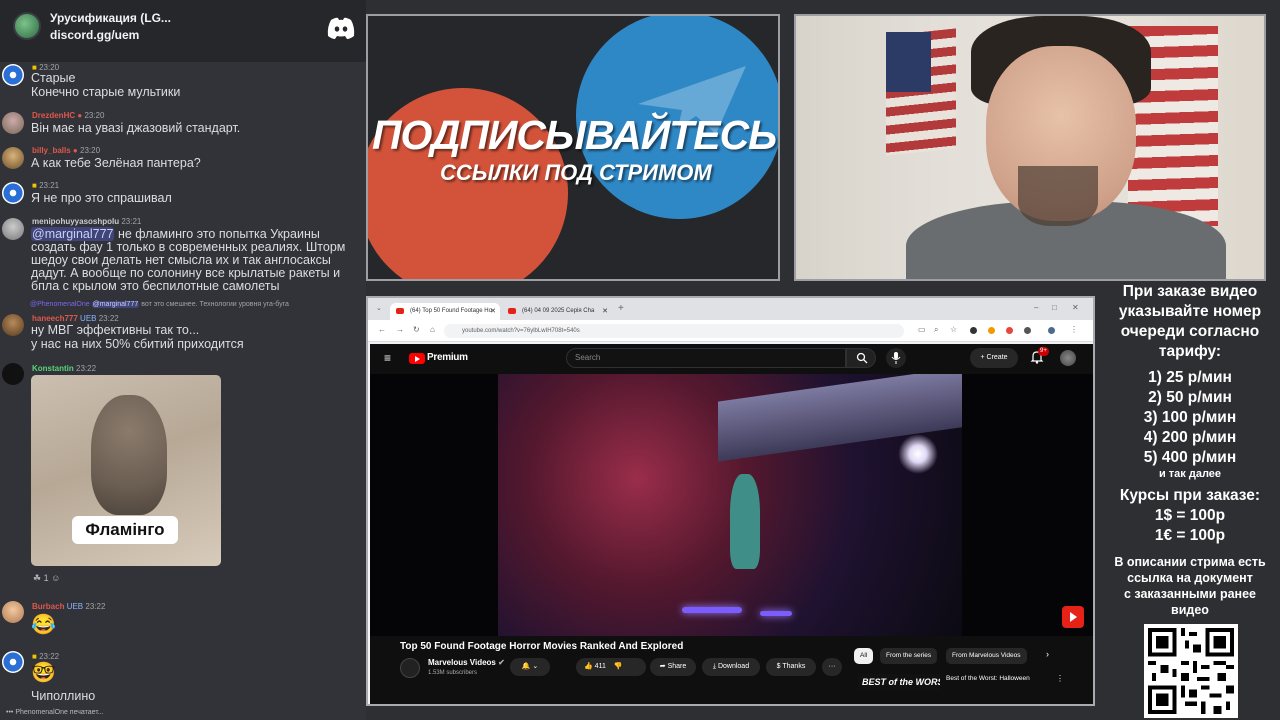 This screenshot has width=1280, height=720. I want to click on reload-icon: ↻, so click(416, 329).